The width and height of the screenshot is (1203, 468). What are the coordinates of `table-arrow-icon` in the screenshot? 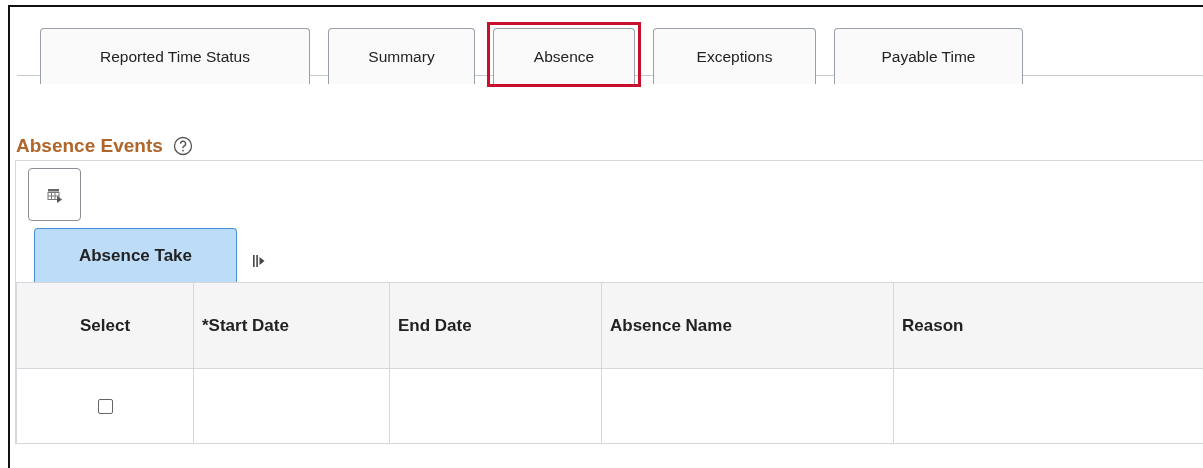 It's located at (54, 194).